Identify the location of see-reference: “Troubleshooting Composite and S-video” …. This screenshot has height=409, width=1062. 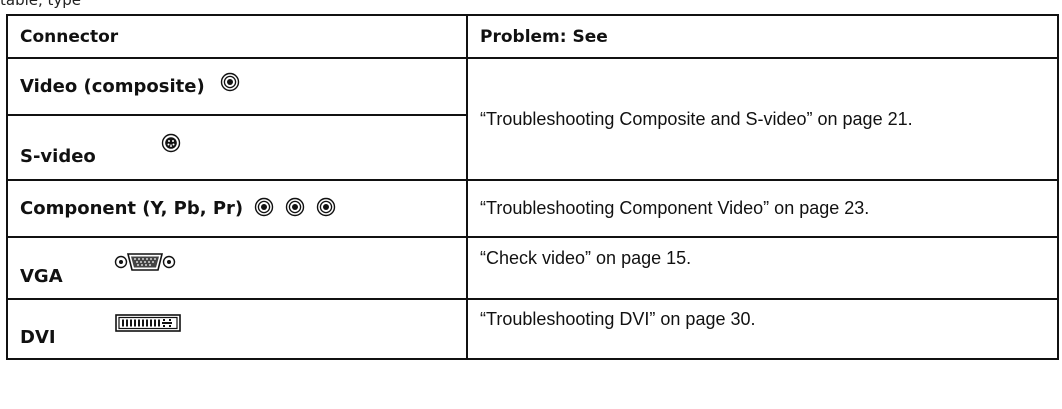
(696, 118).